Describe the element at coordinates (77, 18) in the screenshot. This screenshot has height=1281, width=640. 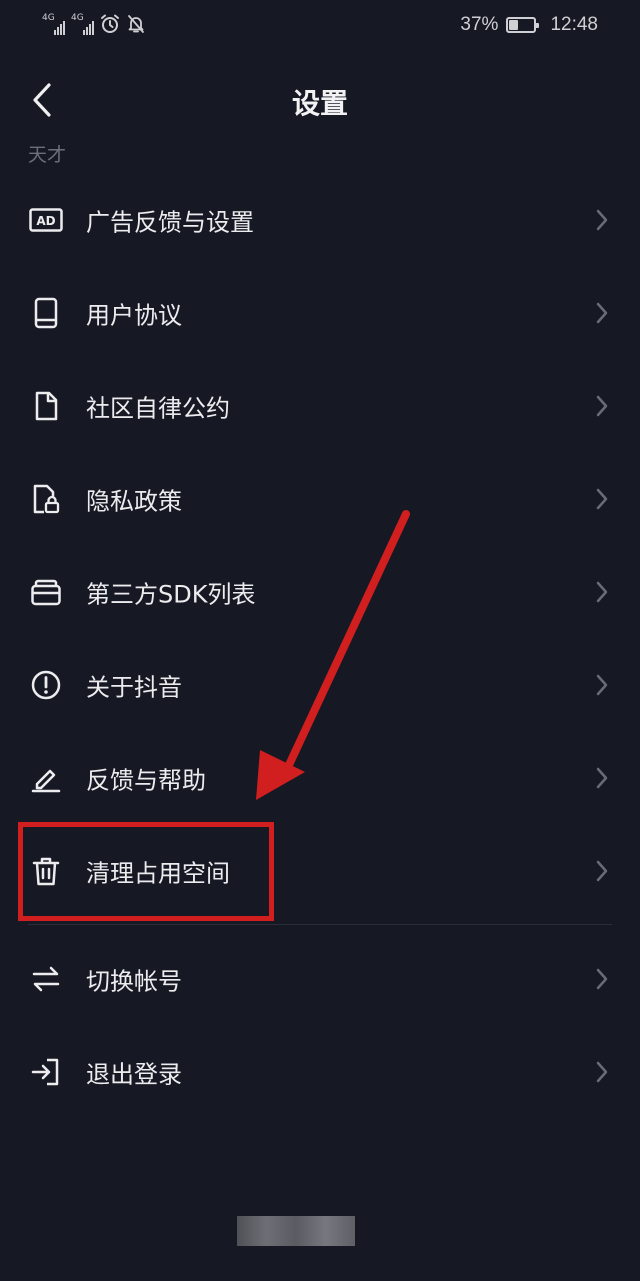
I see `network-type-2: 4G` at that location.